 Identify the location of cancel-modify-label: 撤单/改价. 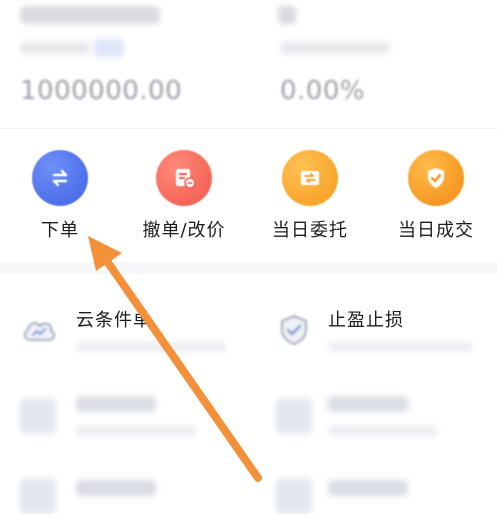
(184, 230).